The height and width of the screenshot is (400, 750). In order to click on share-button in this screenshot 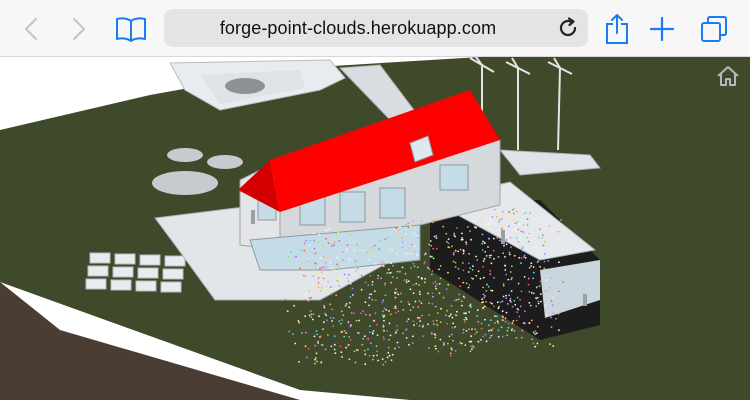, I will do `click(617, 28)`.